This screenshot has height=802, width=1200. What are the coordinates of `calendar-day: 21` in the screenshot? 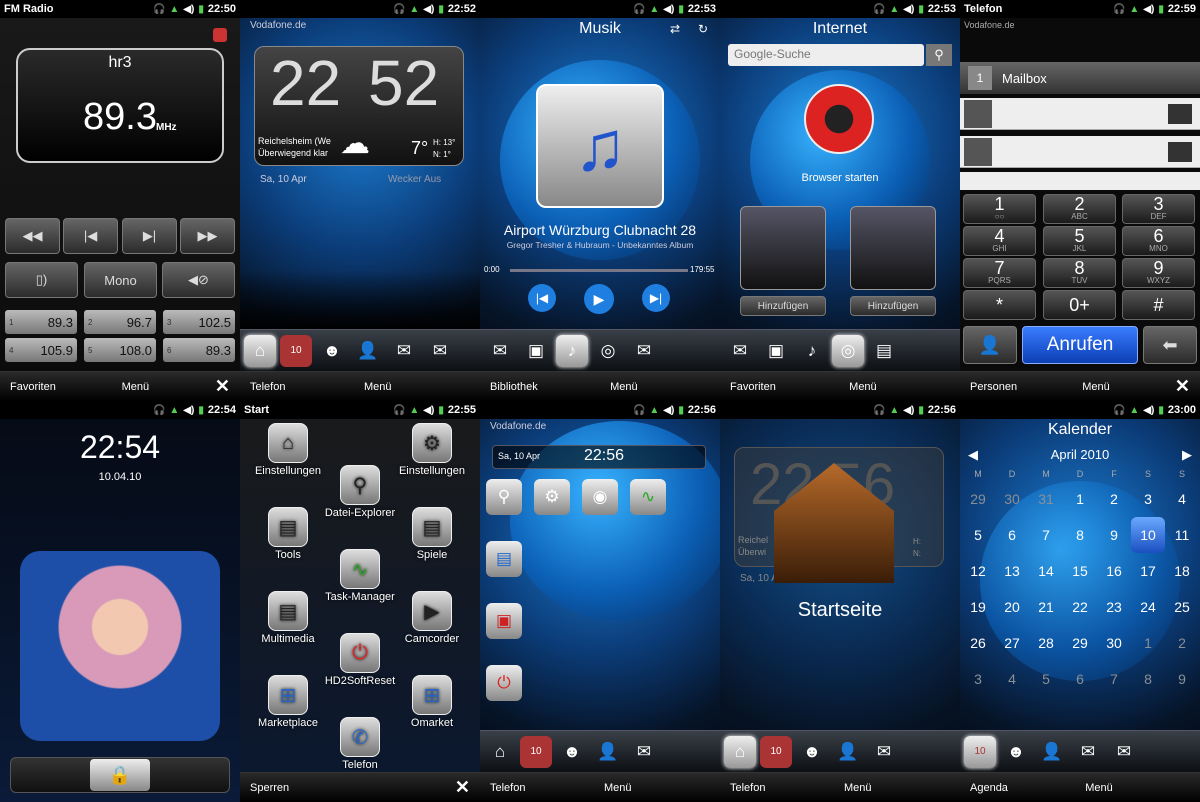 It's located at (1046, 607).